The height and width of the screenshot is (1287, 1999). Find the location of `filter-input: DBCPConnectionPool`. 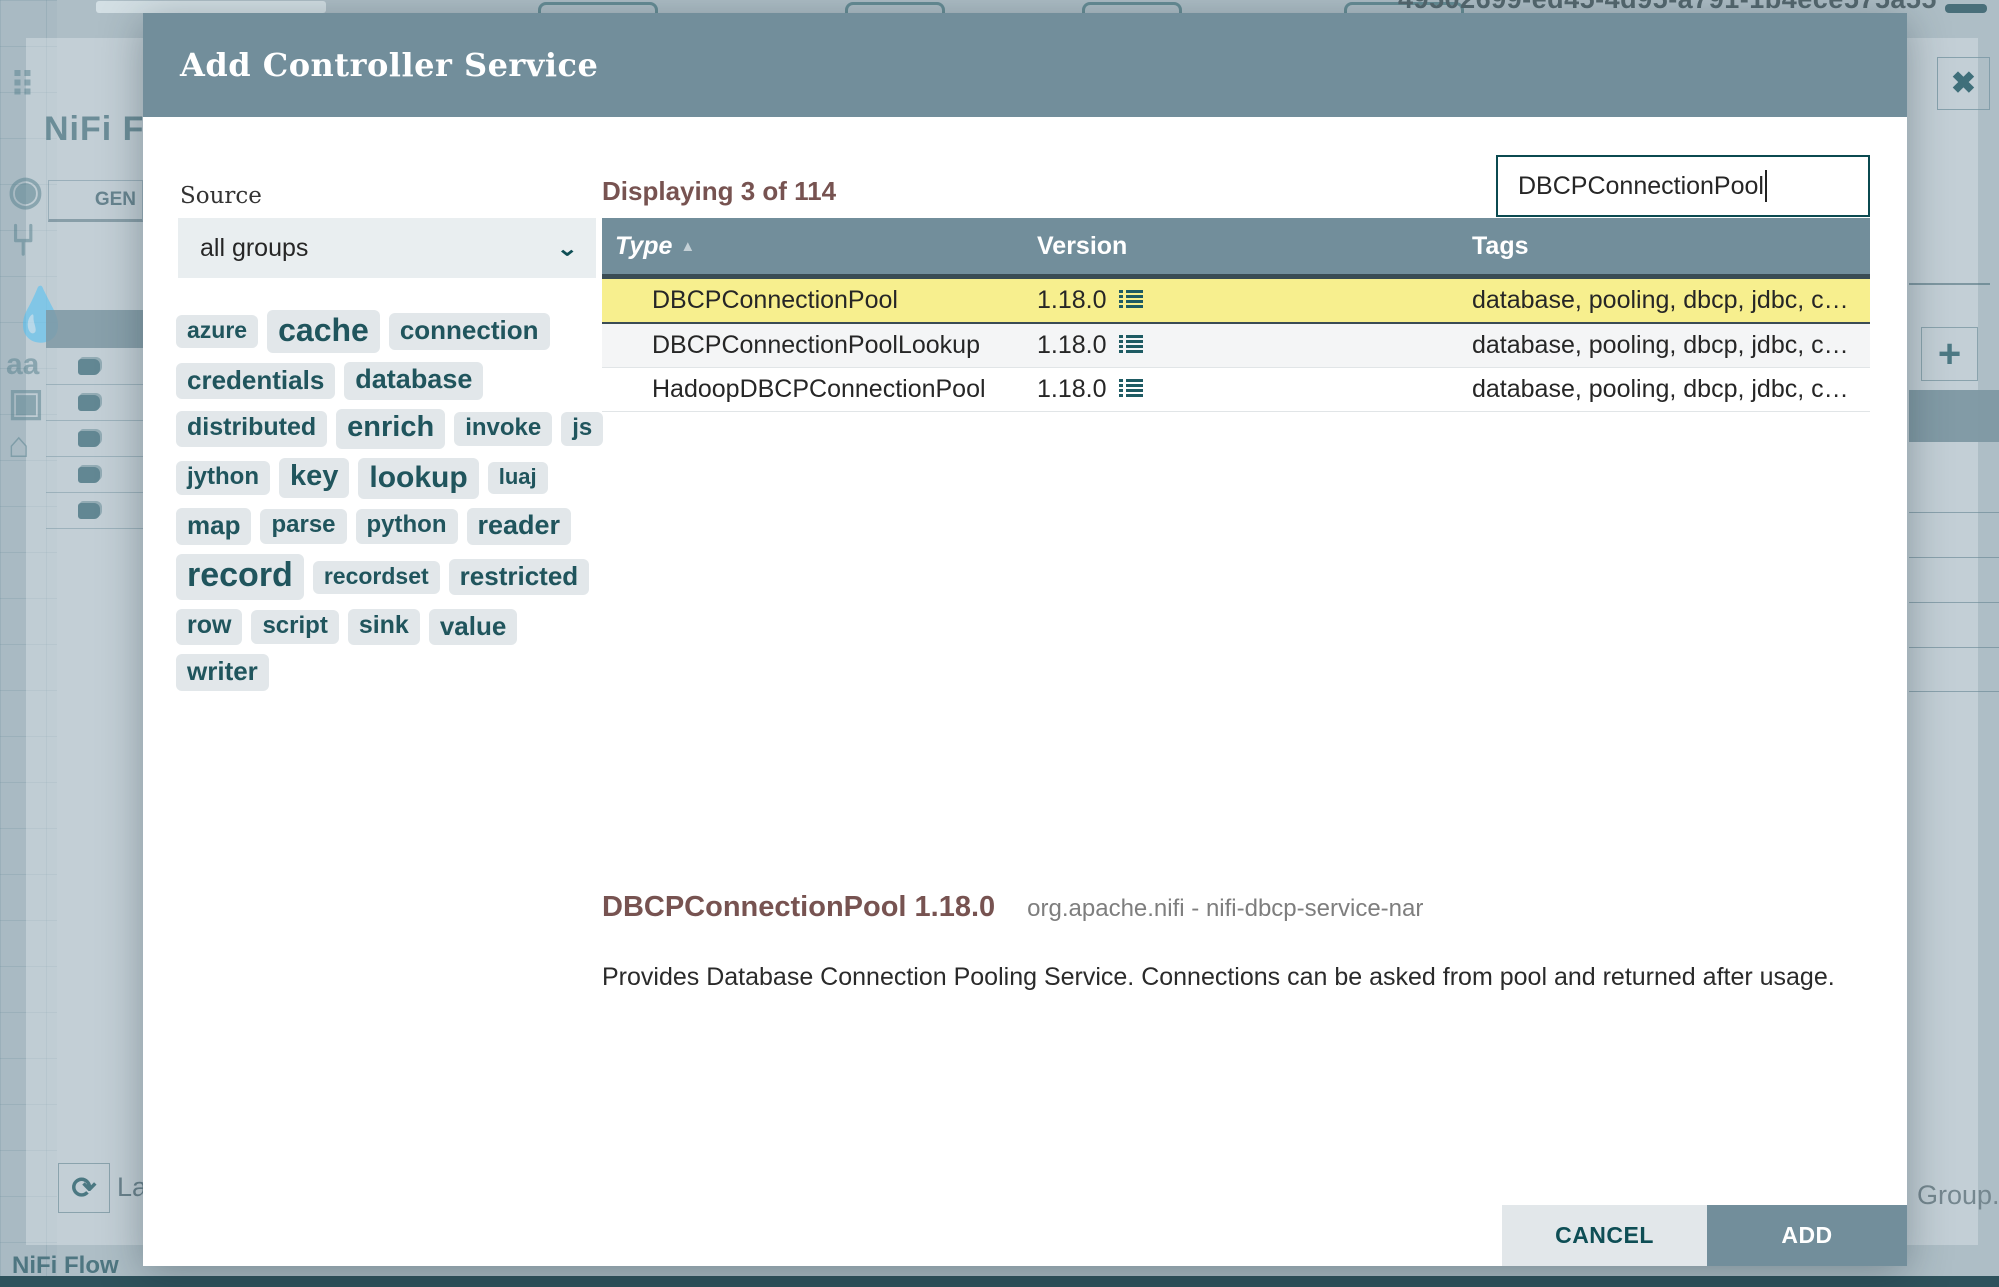

filter-input: DBCPConnectionPool is located at coordinates (1683, 186).